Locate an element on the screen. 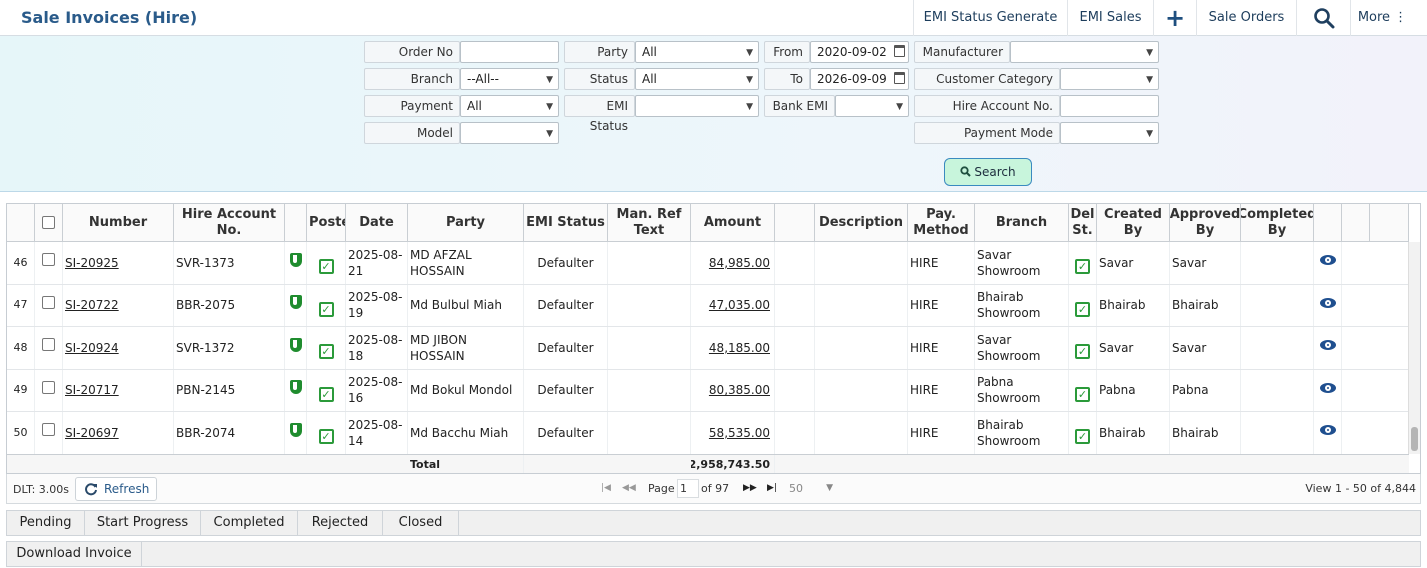 The image size is (1427, 568). header-date: Date is located at coordinates (377, 223).